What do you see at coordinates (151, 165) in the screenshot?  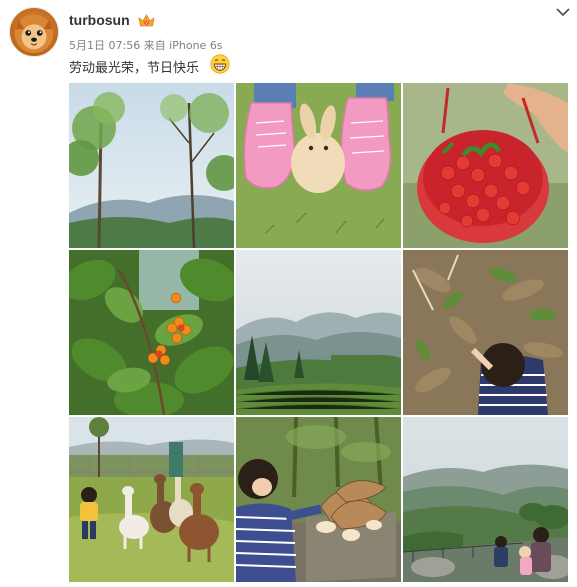 I see `photo-trees-sky` at bounding box center [151, 165].